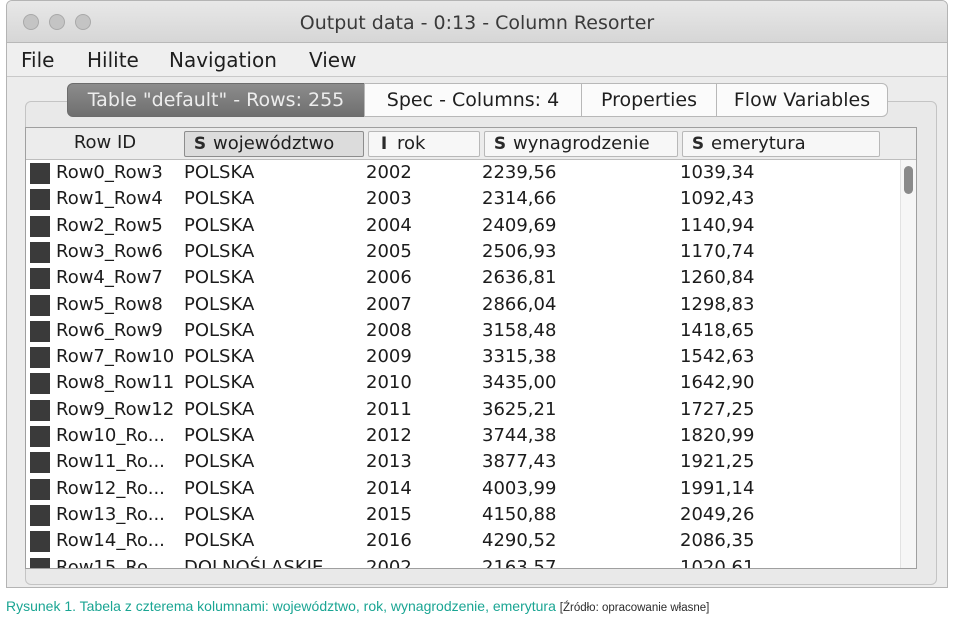 The height and width of the screenshot is (624, 956). Describe the element at coordinates (519, 562) in the screenshot. I see `table-cell: 2163,57` at that location.